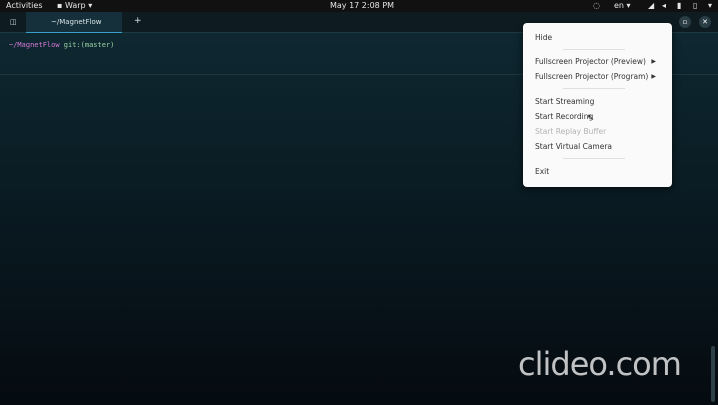 The height and width of the screenshot is (405, 718). I want to click on sidebar-toggle-icon: ◫, so click(13, 22).